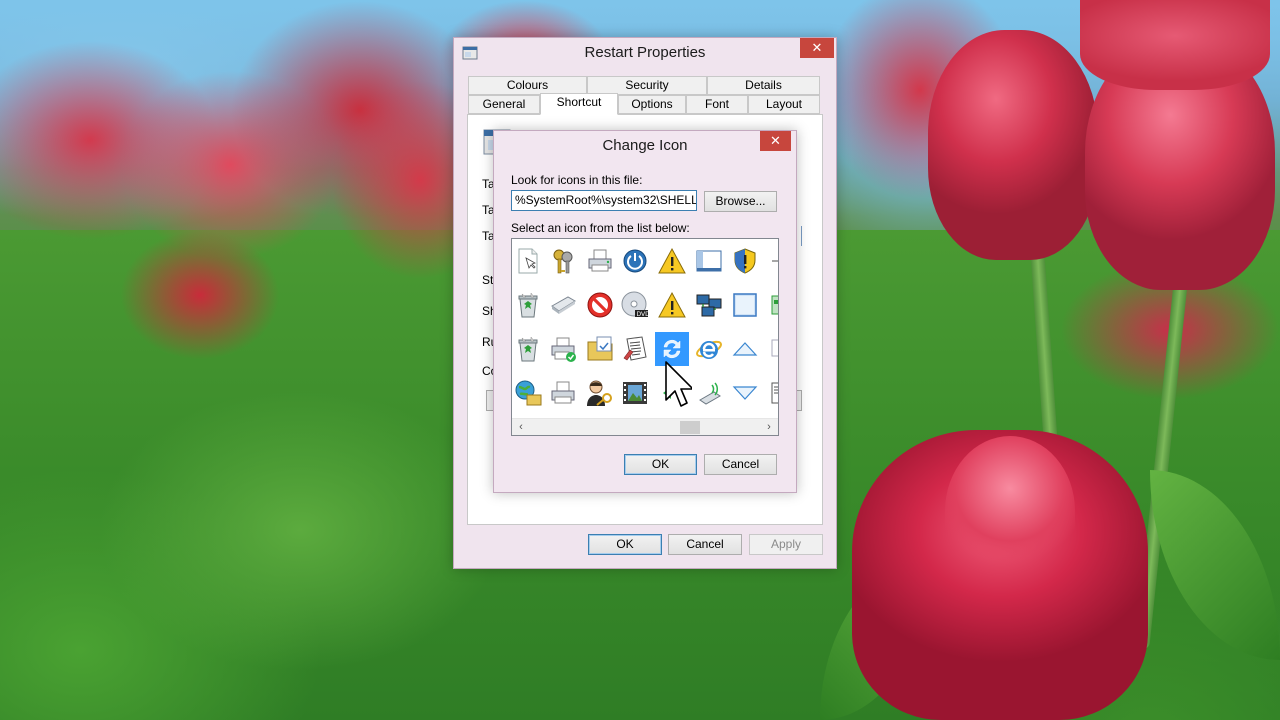  Describe the element at coordinates (625, 544) in the screenshot. I see `properties-ok-button: OK` at that location.